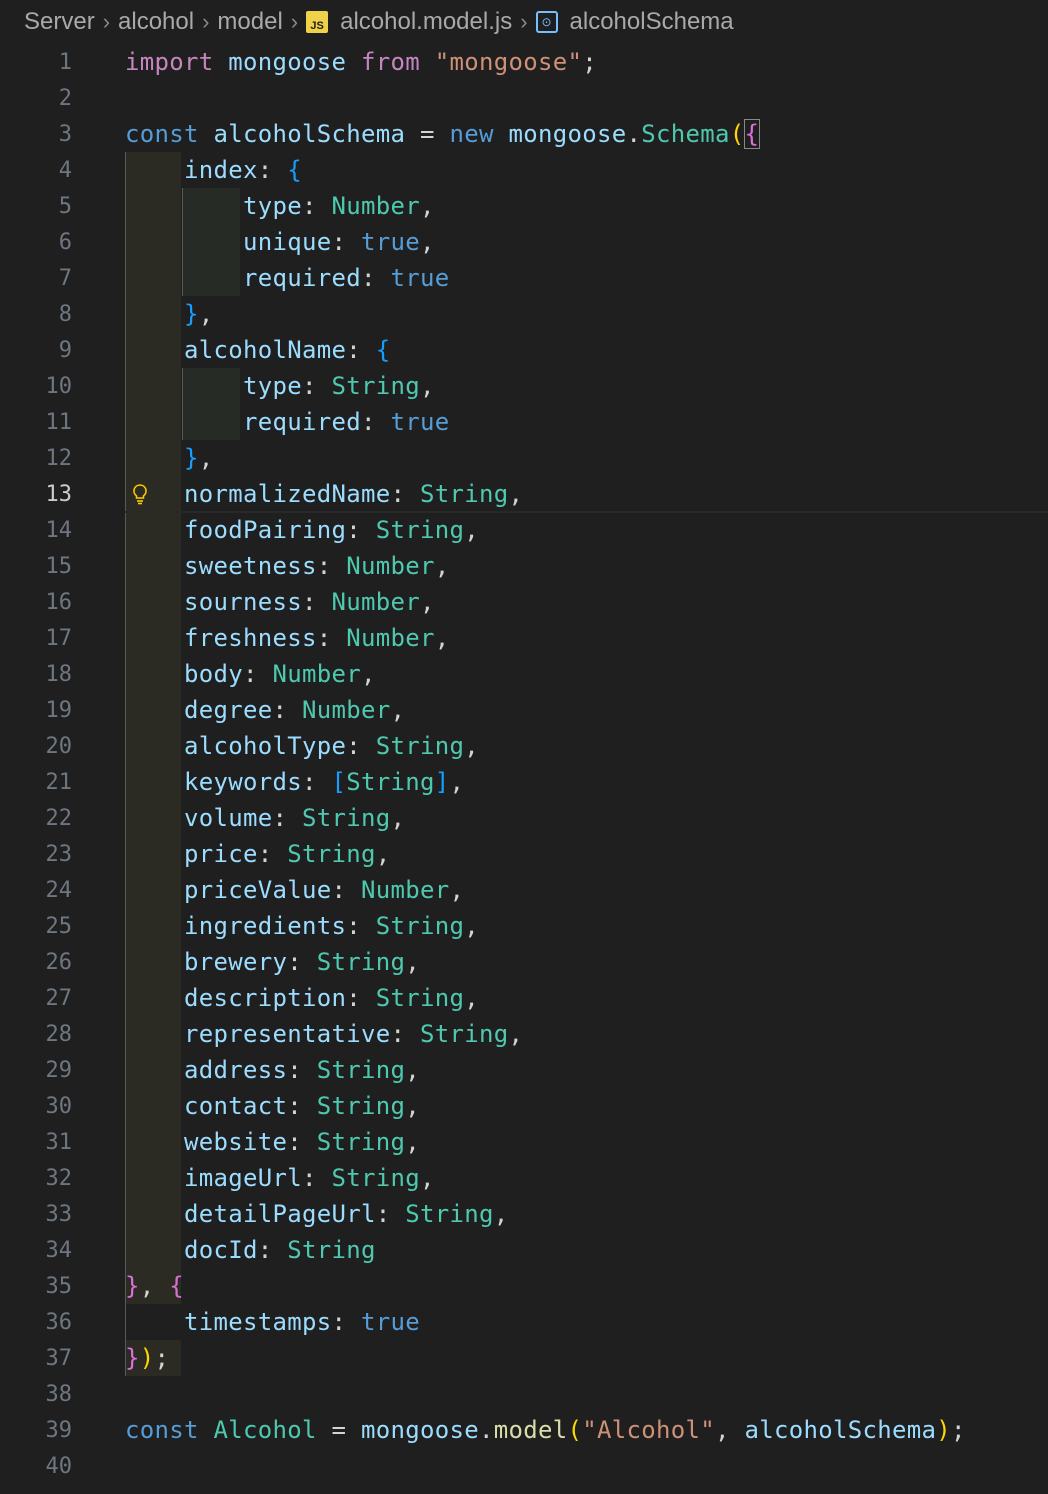 This screenshot has width=1048, height=1494. I want to click on code-line: 34 docId: String, so click(524, 1250).